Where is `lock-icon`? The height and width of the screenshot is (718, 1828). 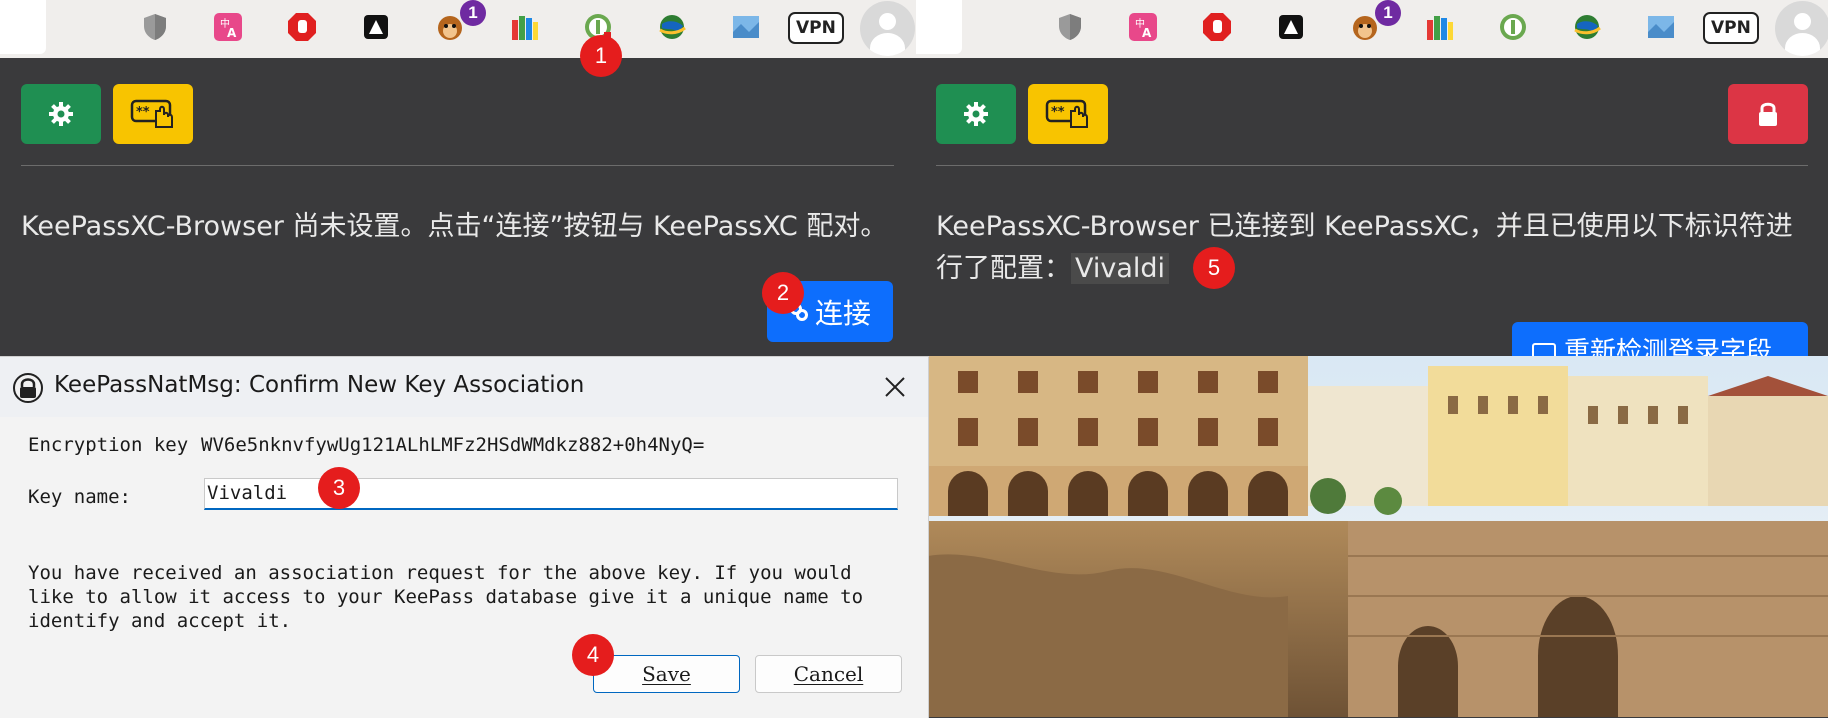
lock-icon is located at coordinates (1768, 114).